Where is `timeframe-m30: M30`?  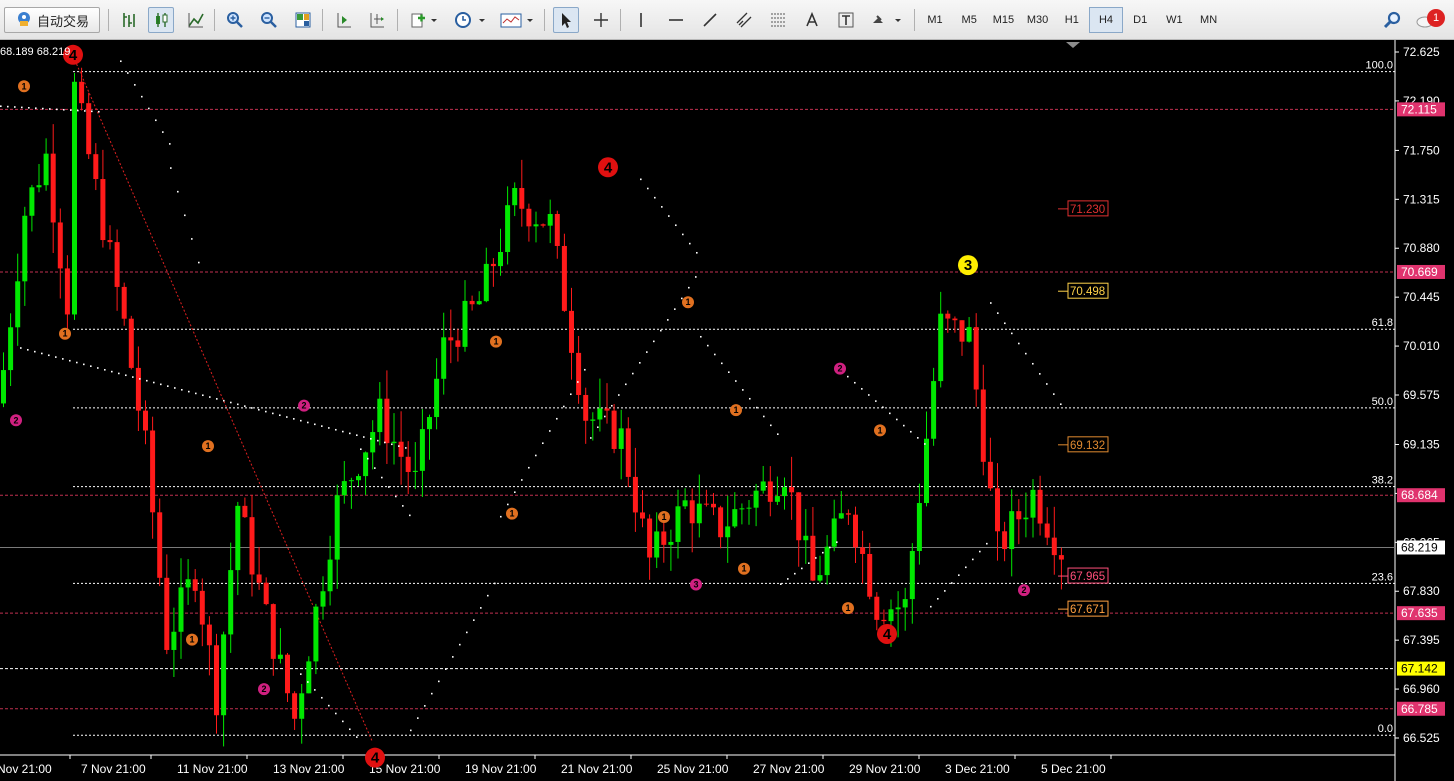
timeframe-m30: M30 is located at coordinates (1038, 20).